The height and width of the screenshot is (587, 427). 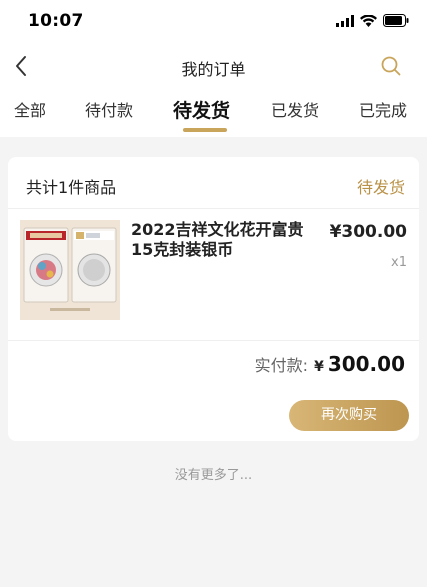 What do you see at coordinates (319, 367) in the screenshot?
I see `paid-currency: ¥` at bounding box center [319, 367].